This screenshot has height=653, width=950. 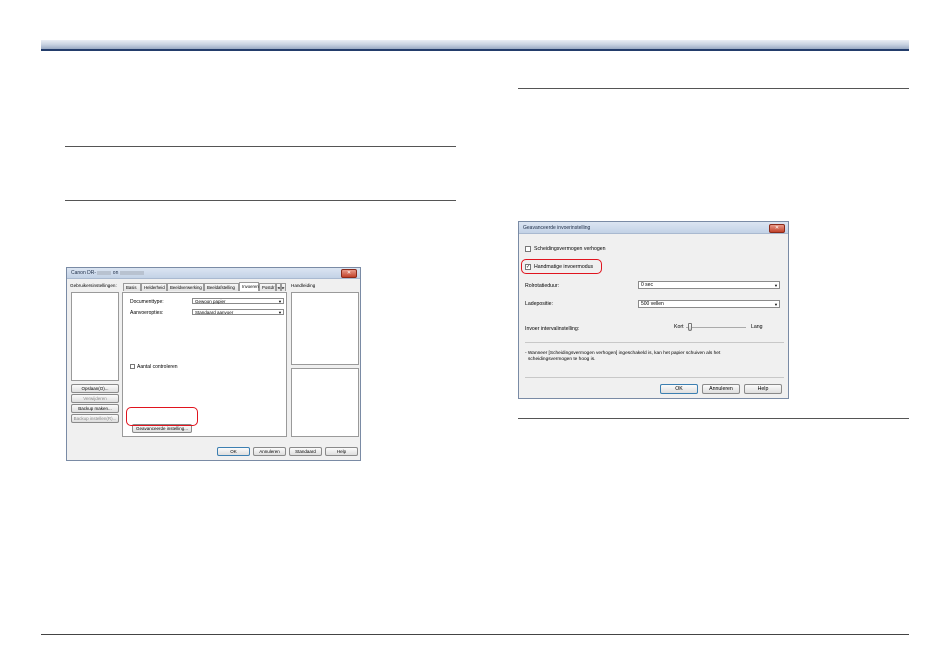 What do you see at coordinates (303, 285) in the screenshot?
I see `handling-label: Handleiding` at bounding box center [303, 285].